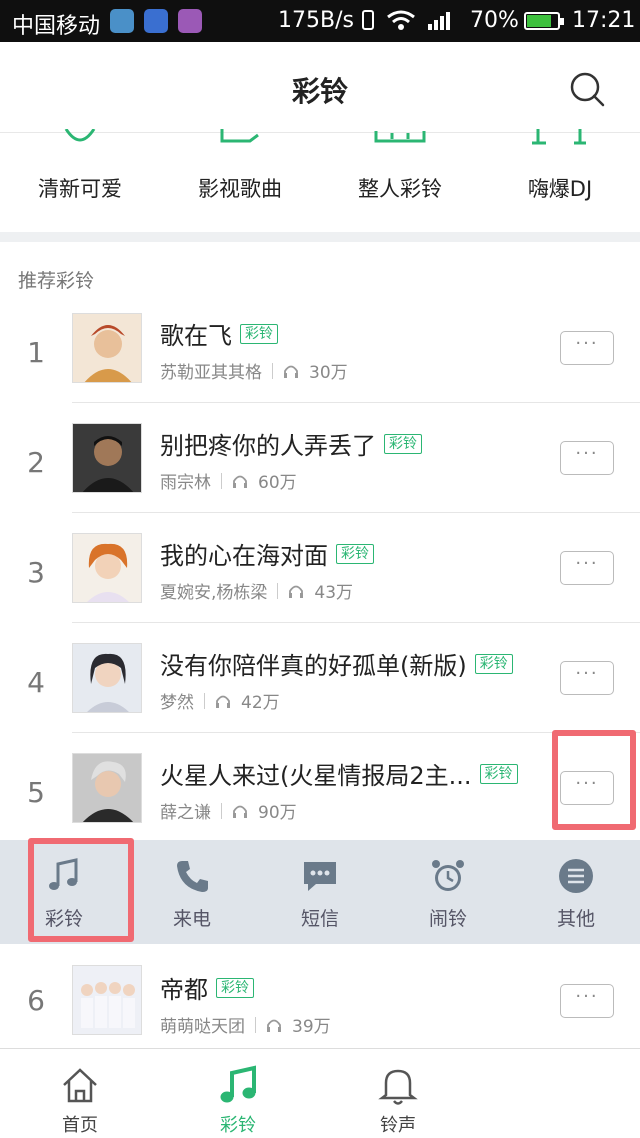  Describe the element at coordinates (177, 703) in the screenshot. I see `artist-name: 梦然` at that location.